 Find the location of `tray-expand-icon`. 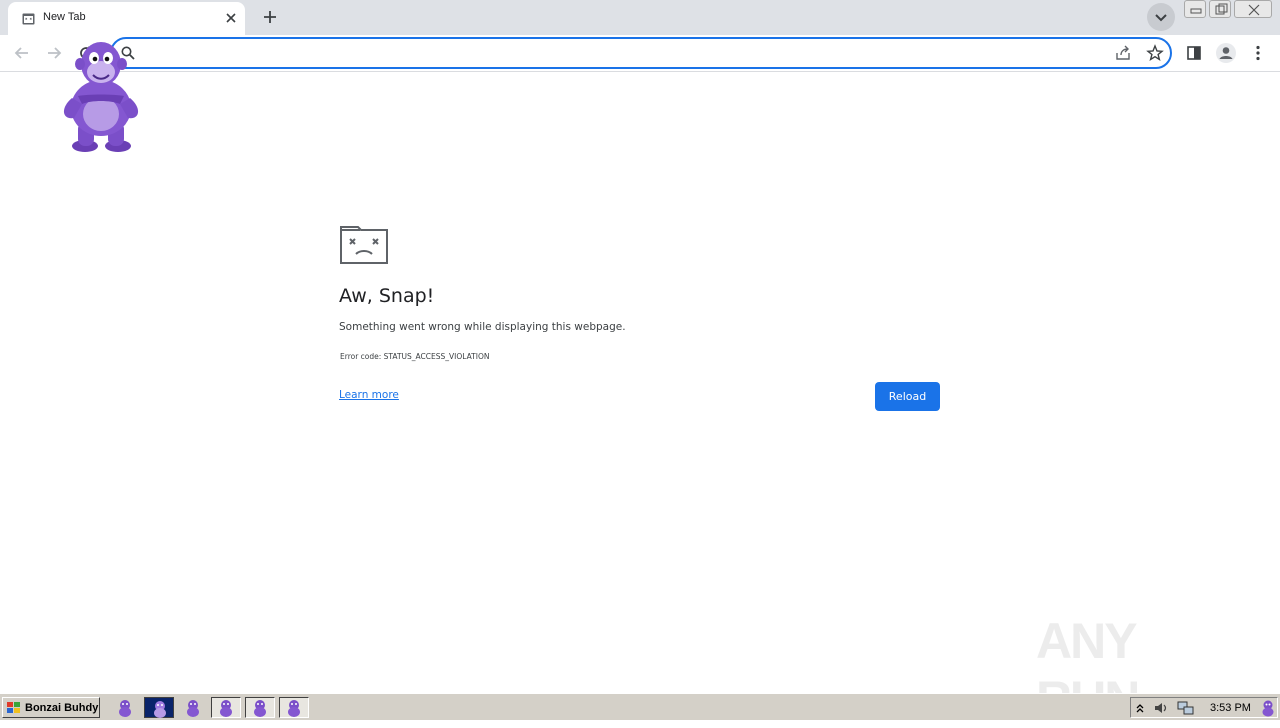

tray-expand-icon is located at coordinates (1140, 708).